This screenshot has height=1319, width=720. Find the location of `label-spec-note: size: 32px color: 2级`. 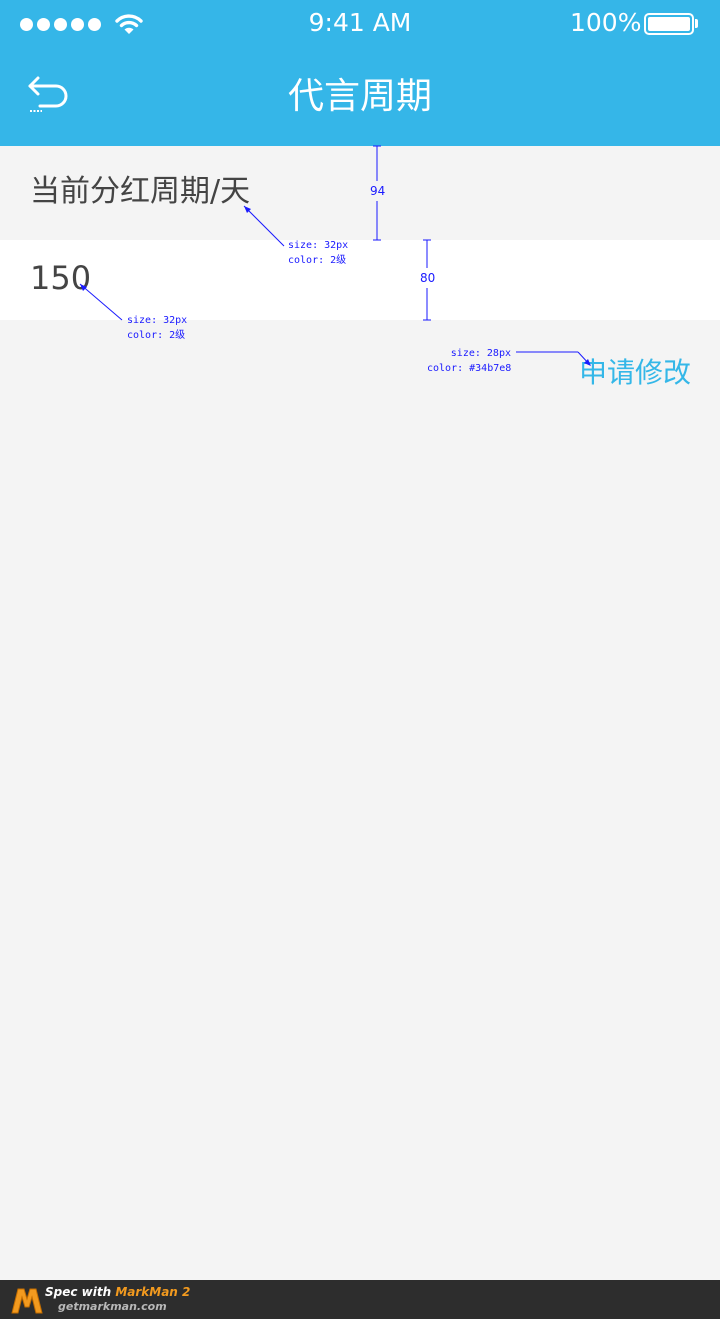

label-spec-note: size: 32px color: 2级 is located at coordinates (318, 253).